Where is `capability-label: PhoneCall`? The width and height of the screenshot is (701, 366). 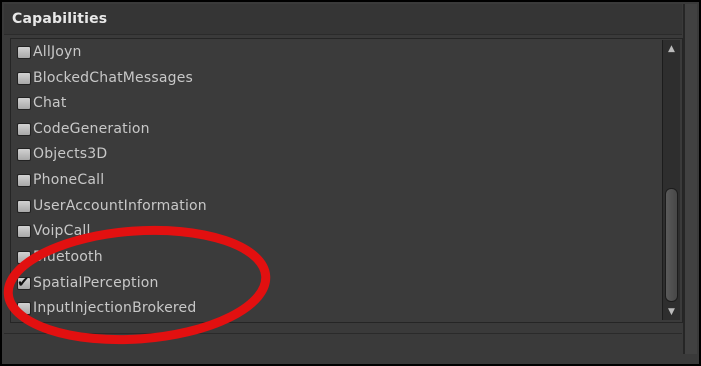
capability-label: PhoneCall is located at coordinates (69, 180).